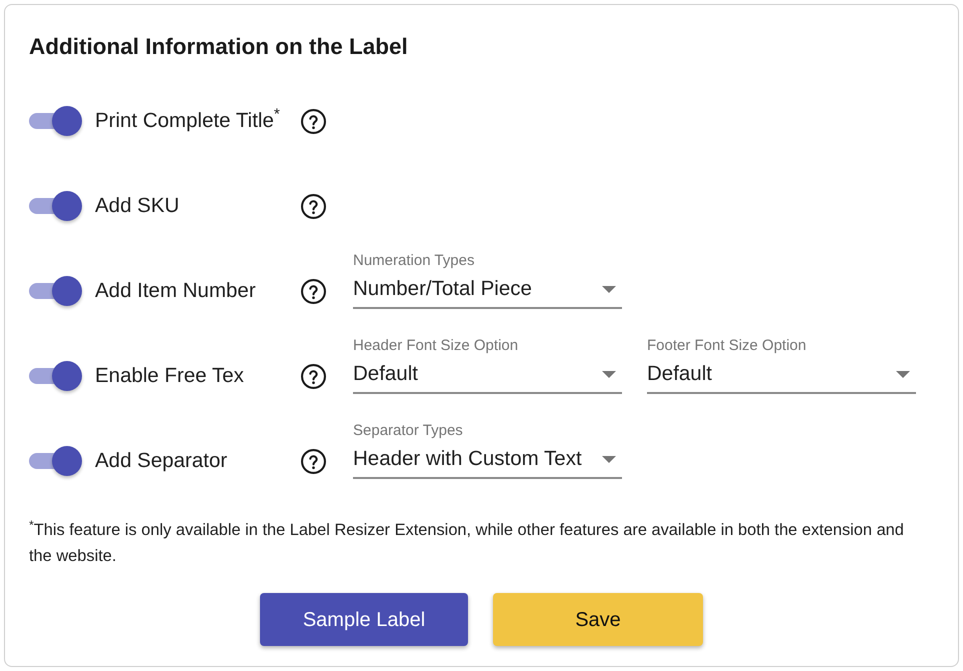 Image resolution: width=963 pixels, height=671 pixels. I want to click on sample-label-button: Sample Label, so click(364, 619).